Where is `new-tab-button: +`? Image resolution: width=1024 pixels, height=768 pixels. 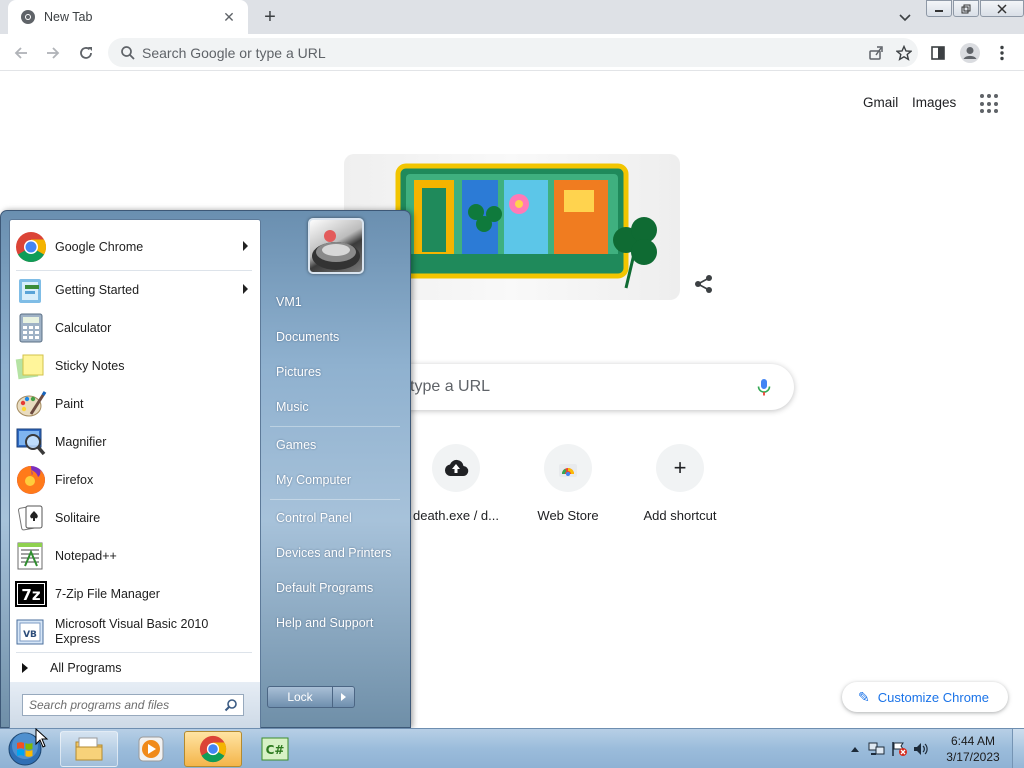 new-tab-button: + is located at coordinates (270, 17).